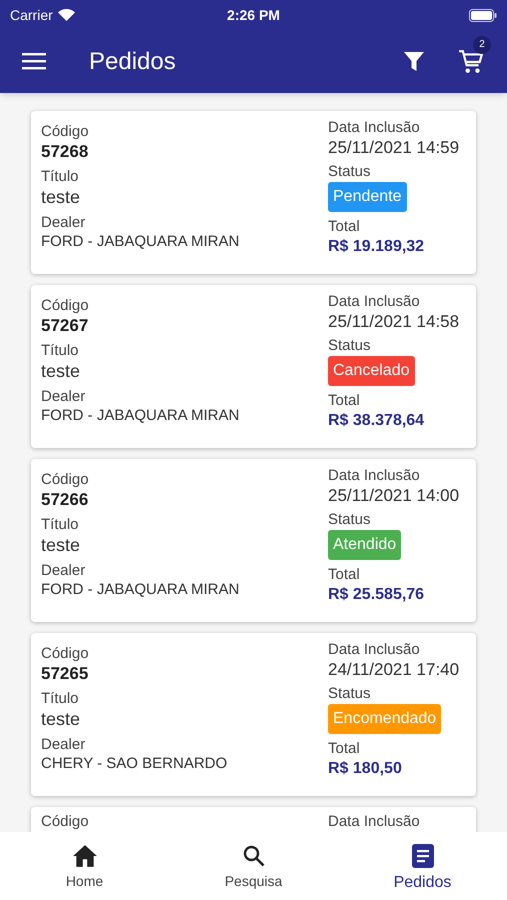 The image size is (507, 900). I want to click on status-badge: Atendido, so click(365, 545).